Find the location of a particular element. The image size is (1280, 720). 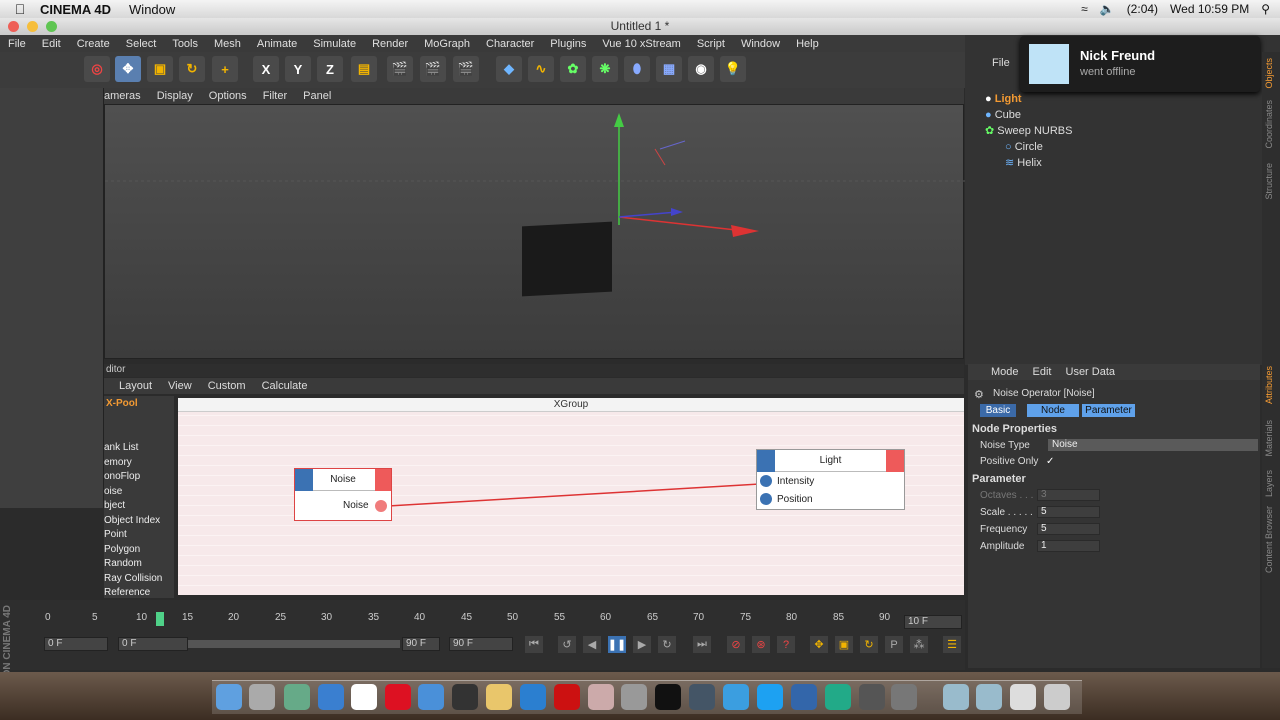

key-position-icon: ✥ is located at coordinates (819, 644).